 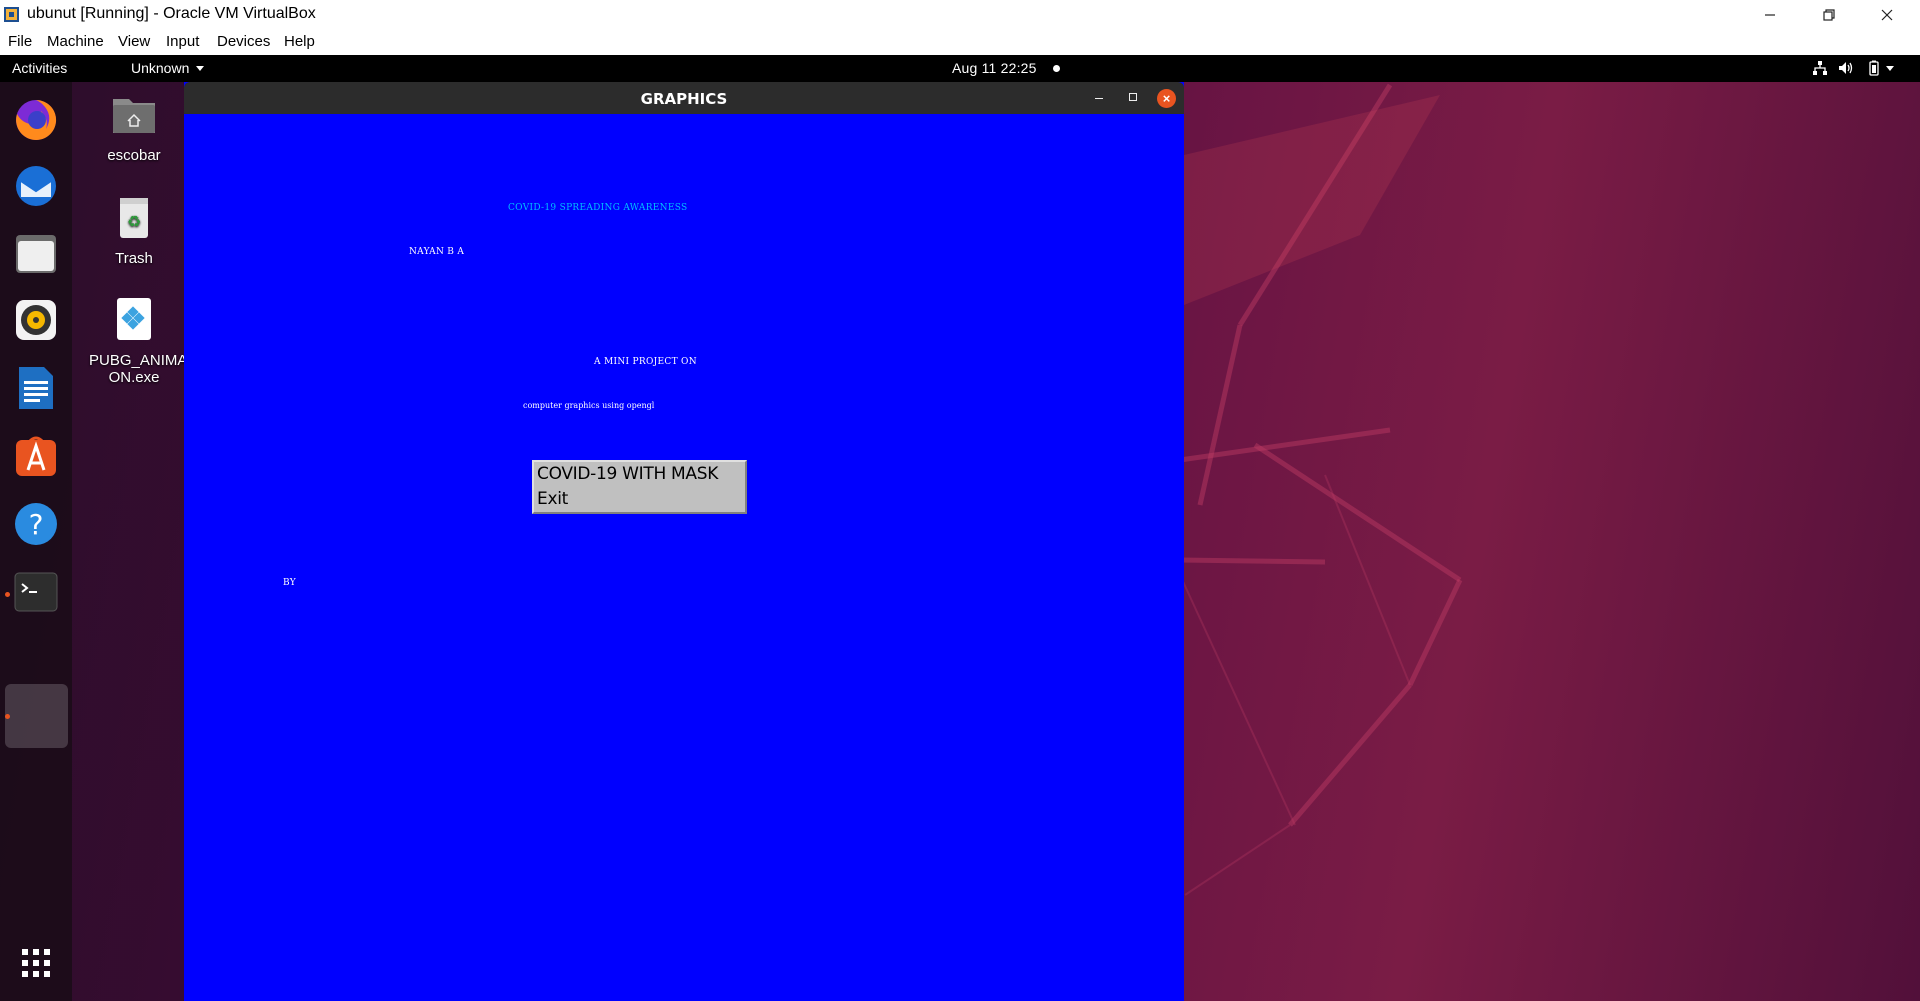 I want to click on trash-icon: ♻, so click(x=134, y=218).